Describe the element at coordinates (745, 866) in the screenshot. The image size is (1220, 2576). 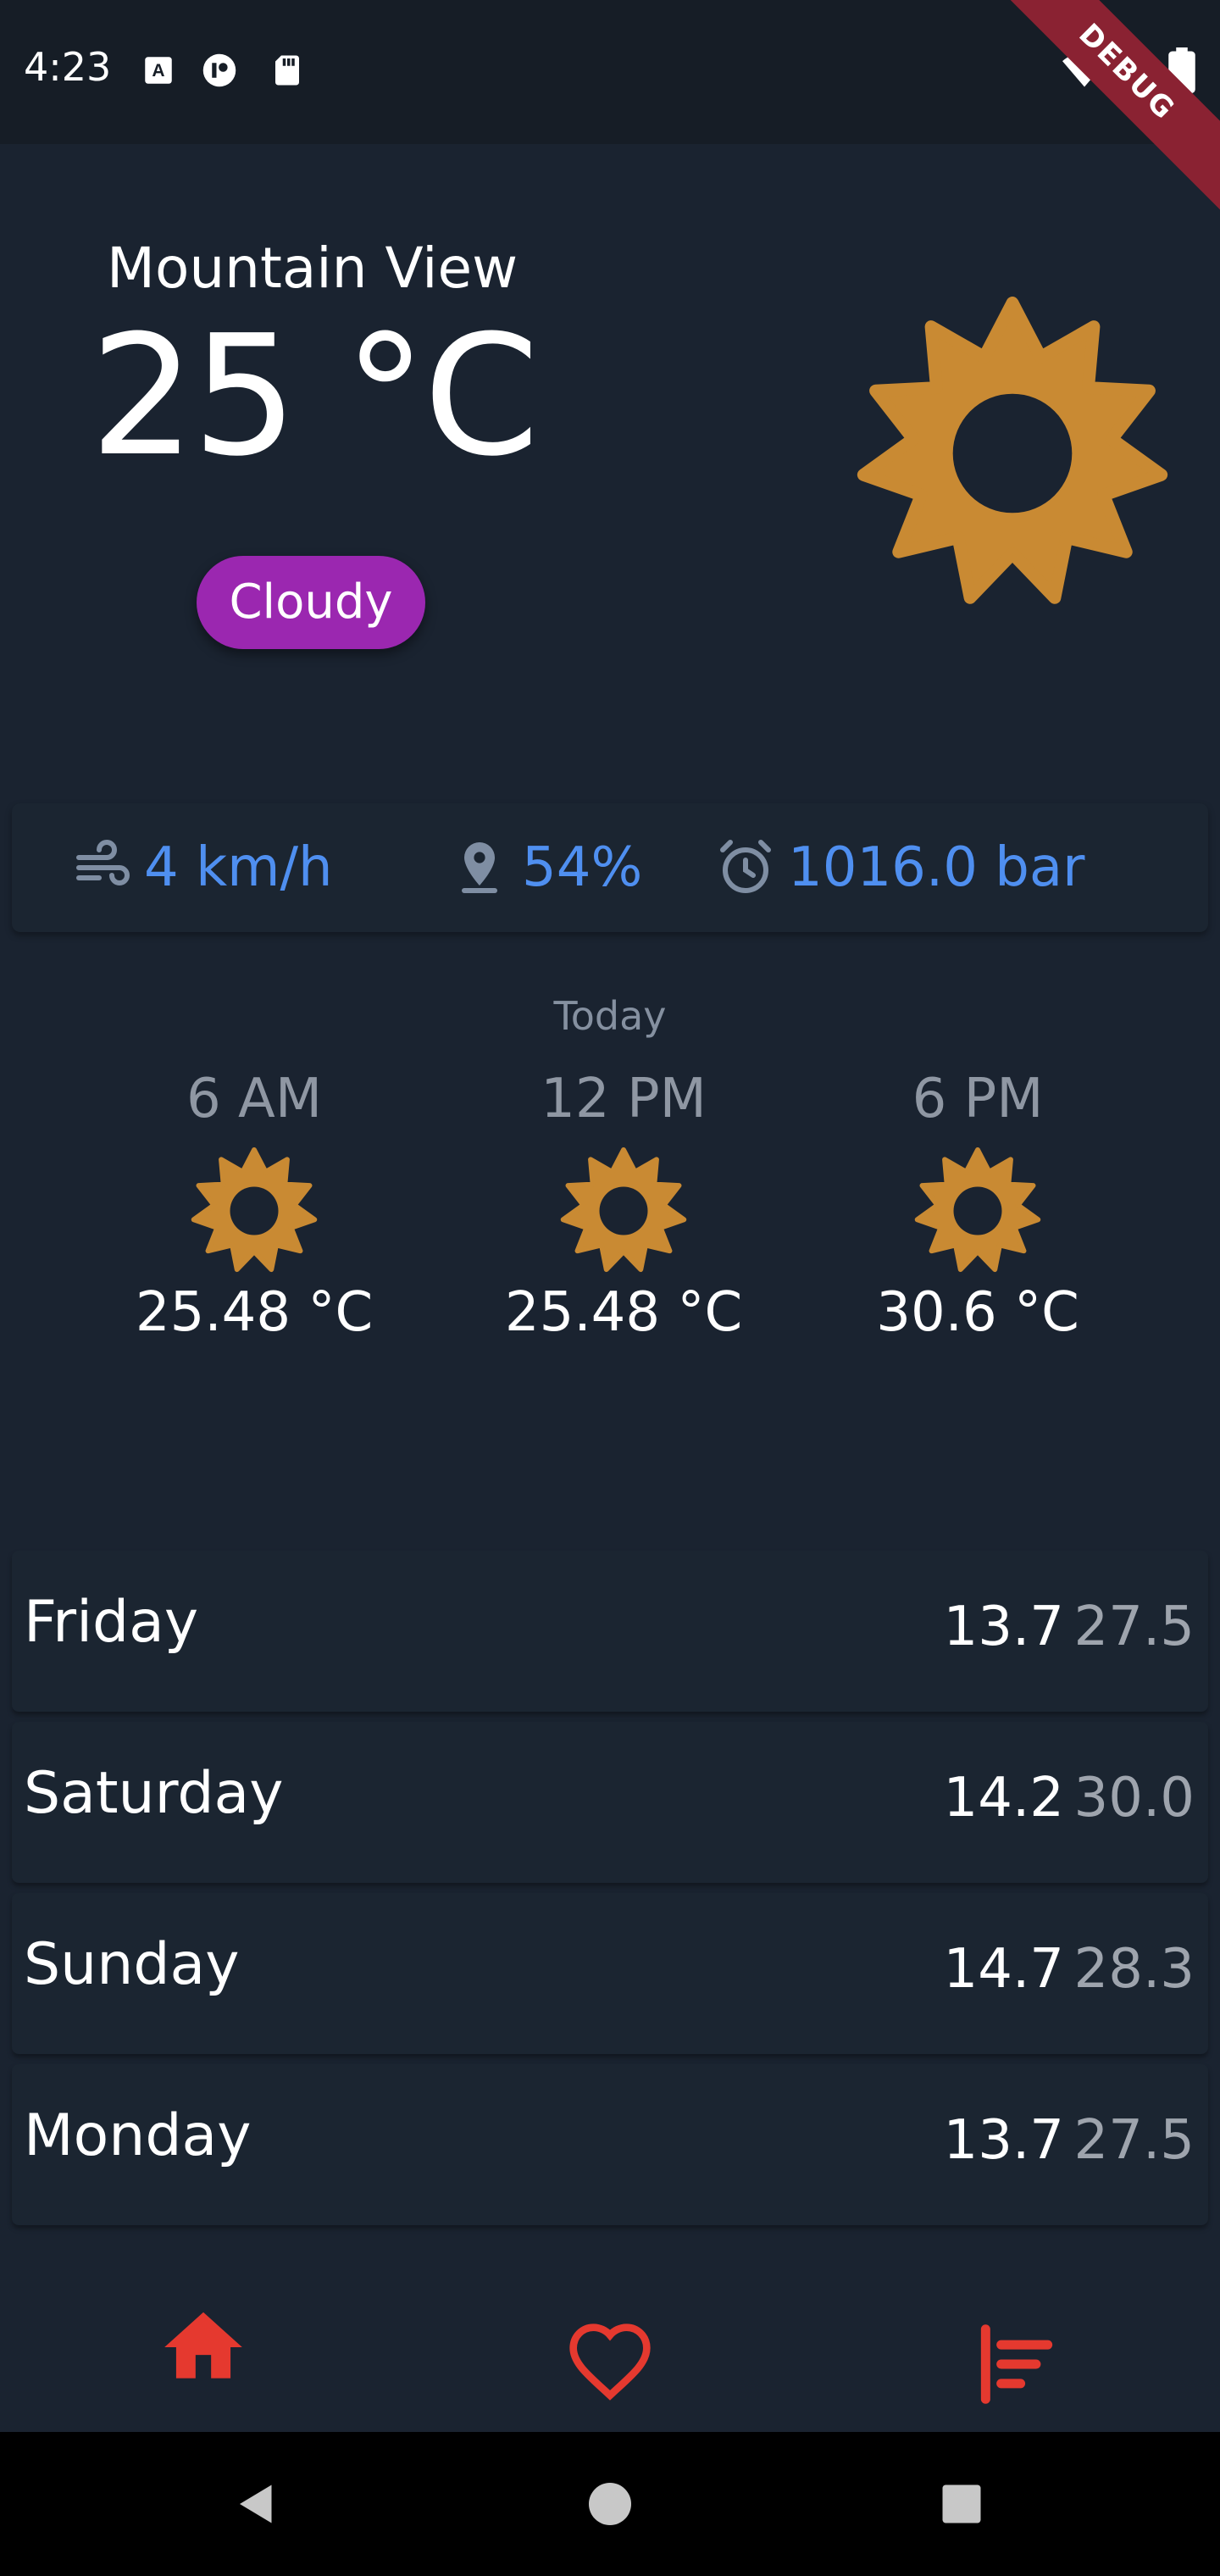
I see `alarm-clock-icon` at that location.